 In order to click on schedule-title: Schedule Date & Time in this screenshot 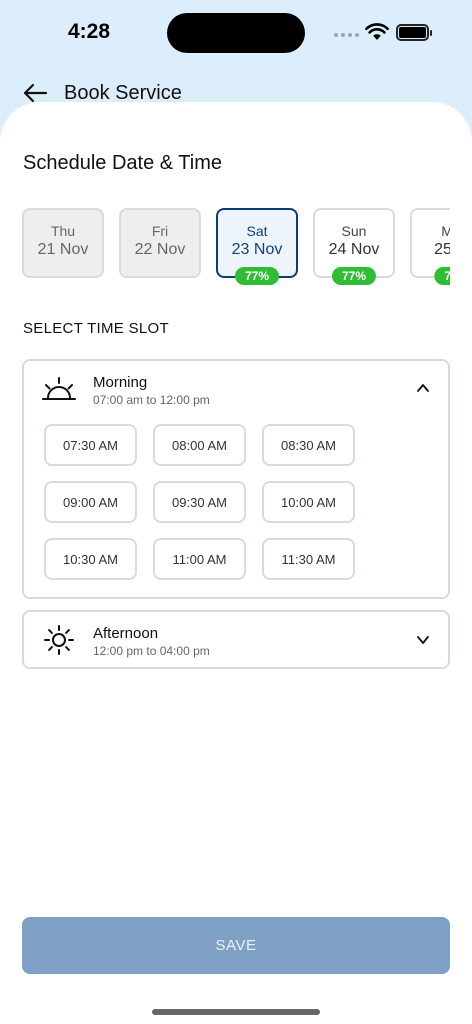, I will do `click(122, 163)`.